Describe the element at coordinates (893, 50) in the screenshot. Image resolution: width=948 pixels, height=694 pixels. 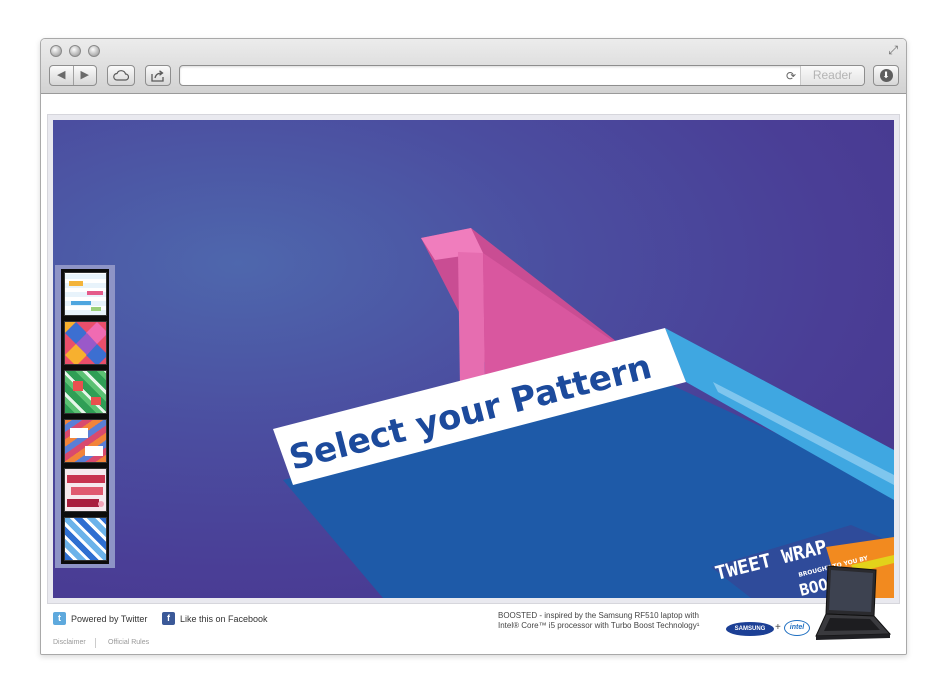
I see `fullscreen-icon: ⤢` at that location.